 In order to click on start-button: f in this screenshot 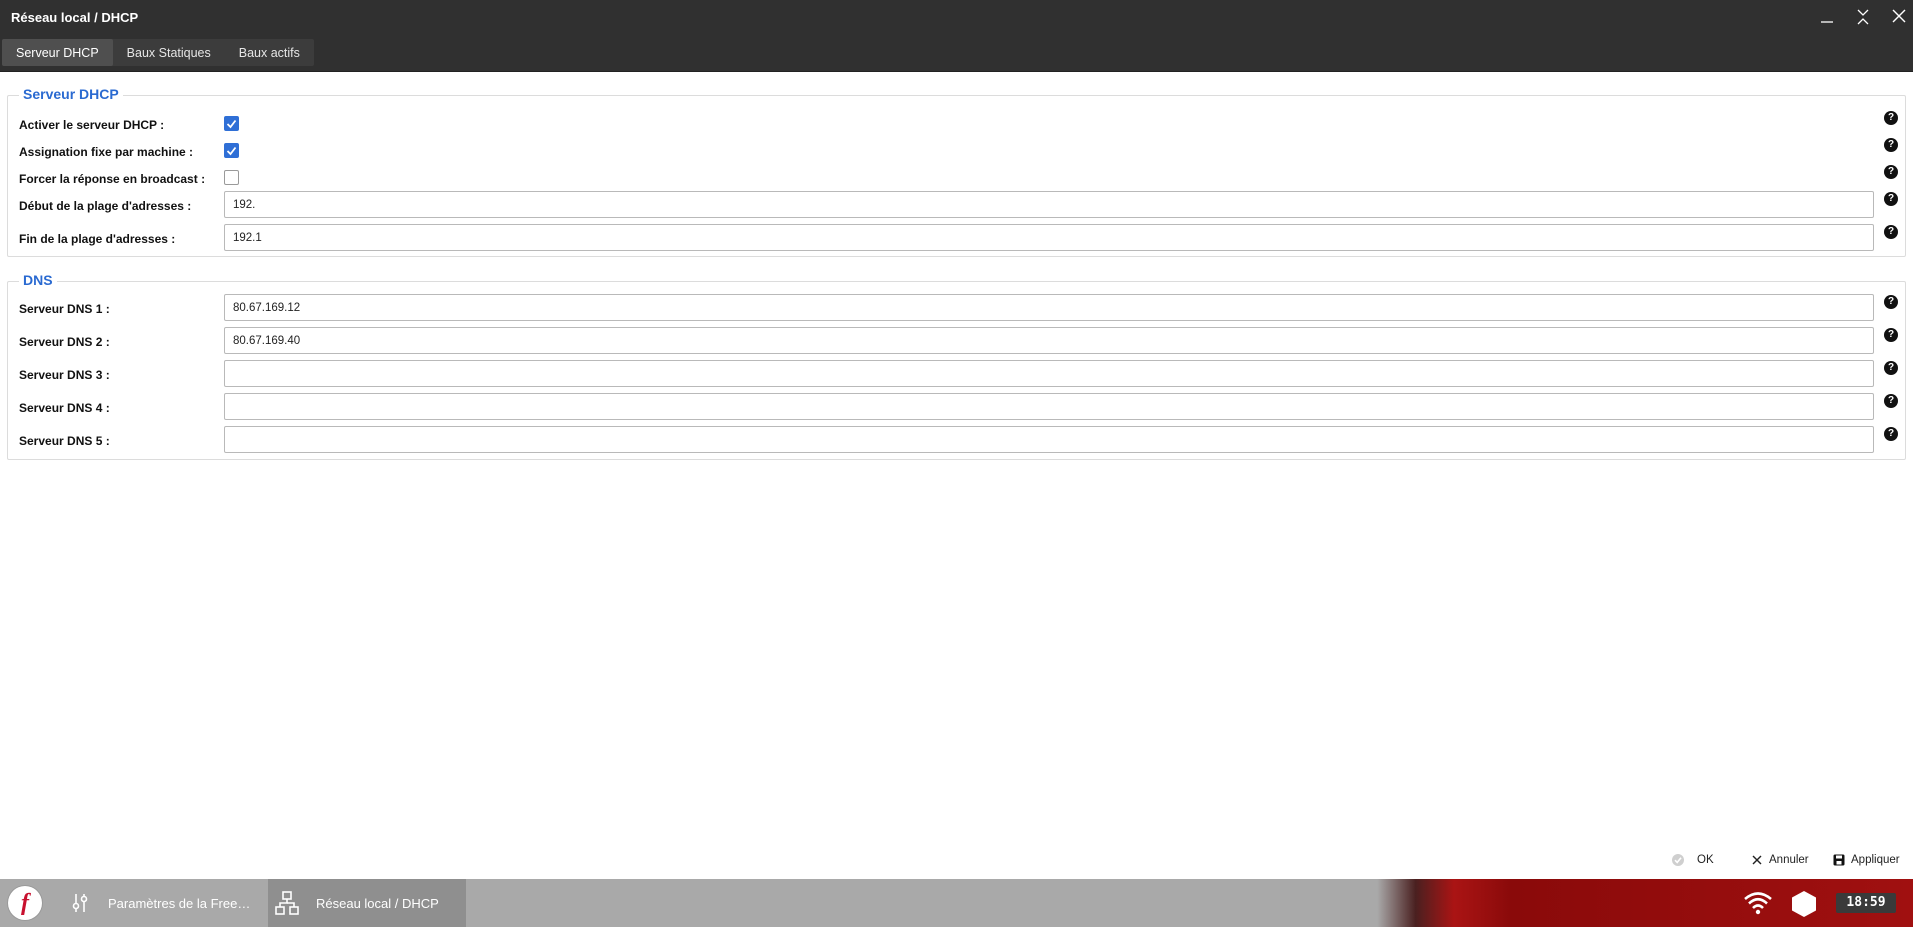, I will do `click(25, 903)`.